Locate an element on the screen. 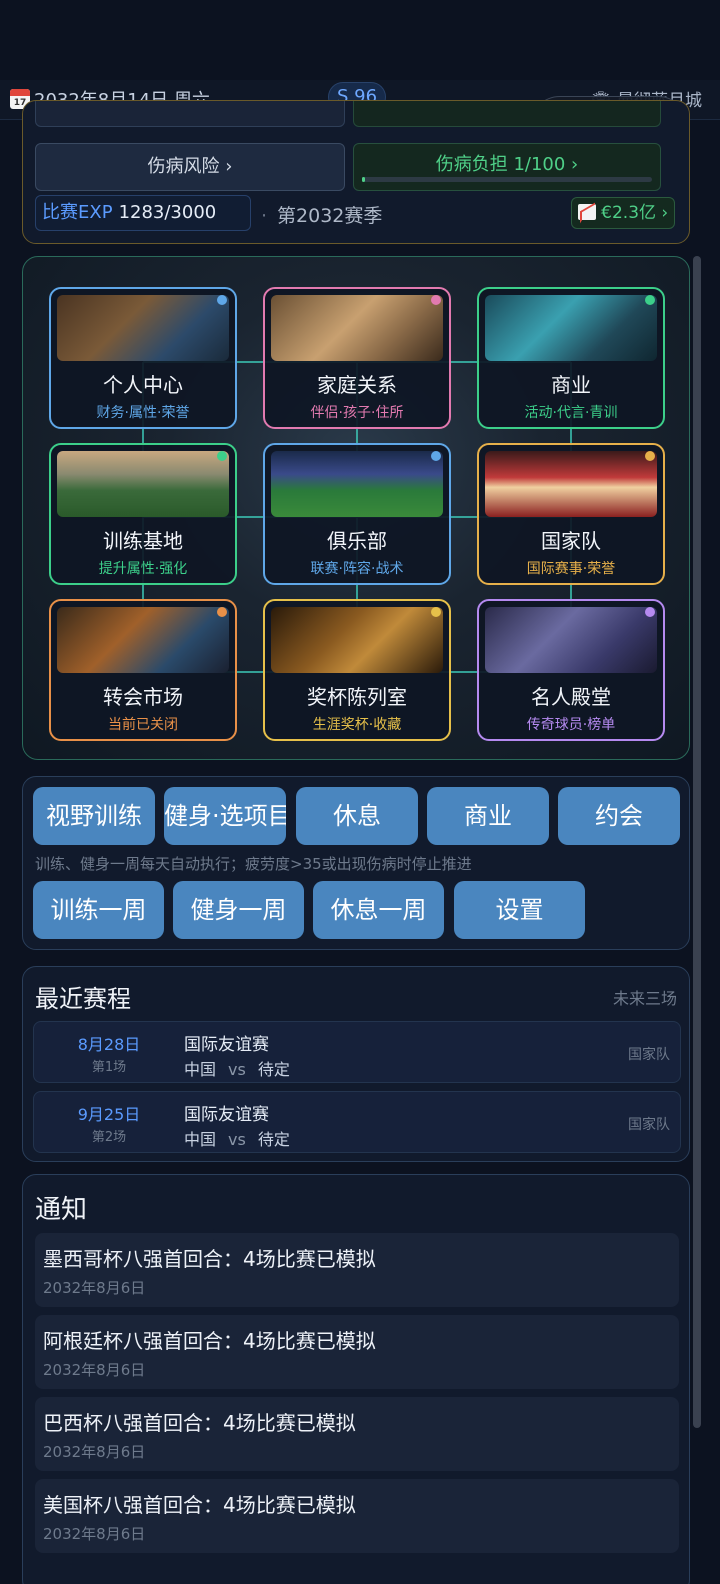 The height and width of the screenshot is (1584, 720). market-value-button: €2.3亿 › is located at coordinates (623, 213).